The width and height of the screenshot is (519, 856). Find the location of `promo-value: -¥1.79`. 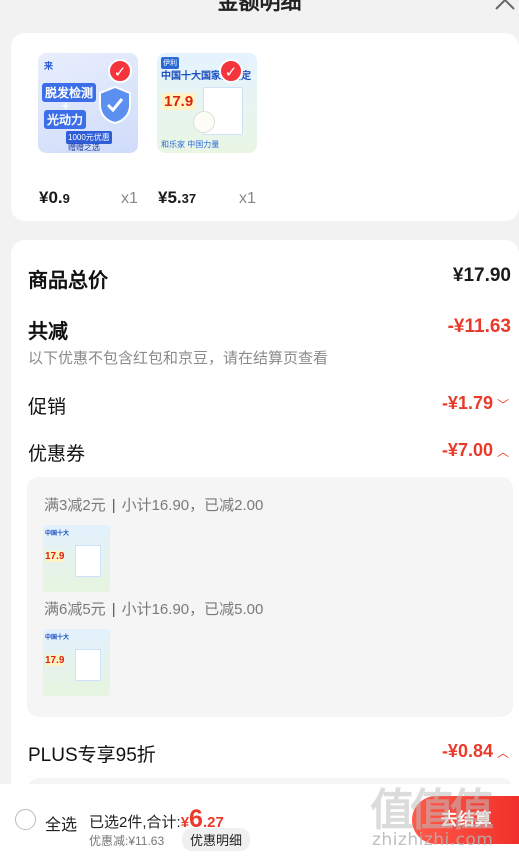

promo-value: -¥1.79 is located at coordinates (467, 403).